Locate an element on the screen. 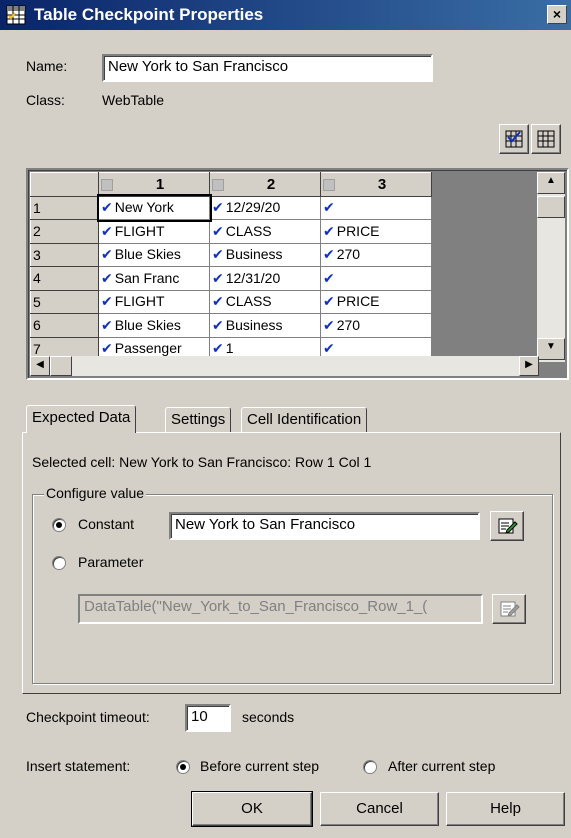  grid-cell: ✔ 12/31/20 is located at coordinates (265, 278).